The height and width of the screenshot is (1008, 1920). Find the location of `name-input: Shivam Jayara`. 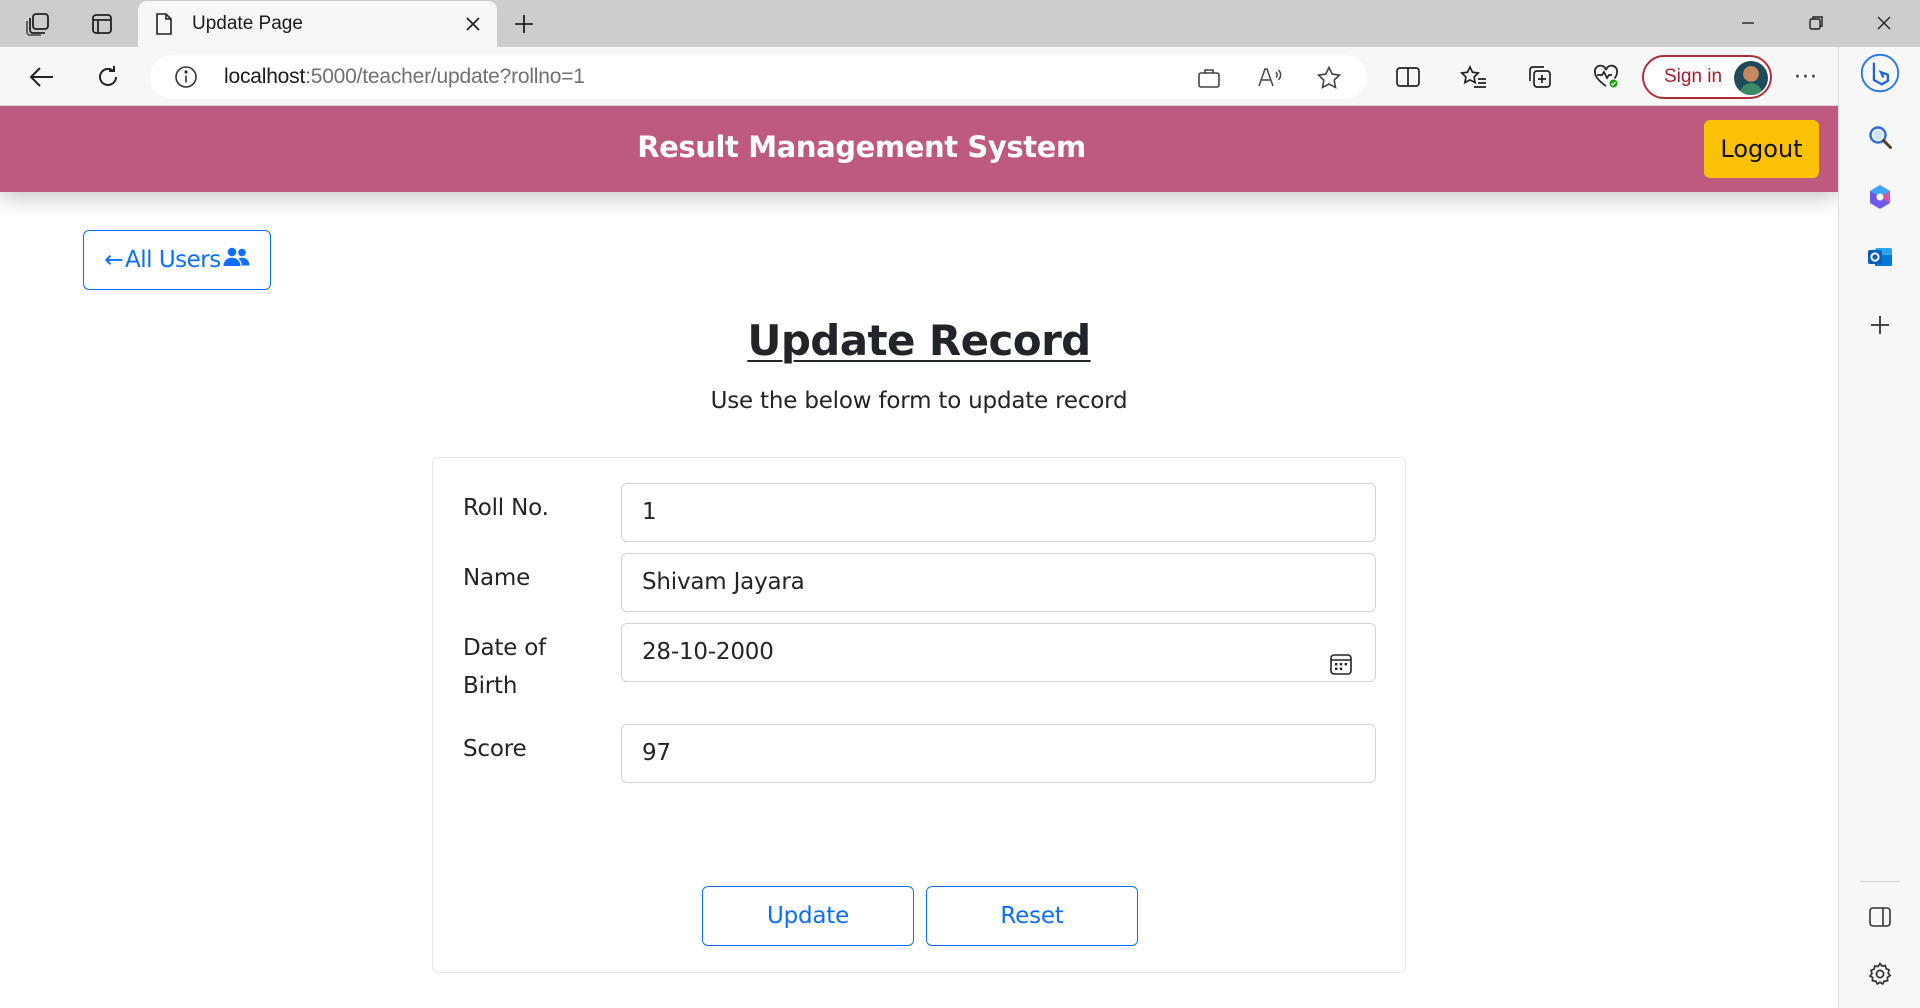

name-input: Shivam Jayara is located at coordinates (998, 582).